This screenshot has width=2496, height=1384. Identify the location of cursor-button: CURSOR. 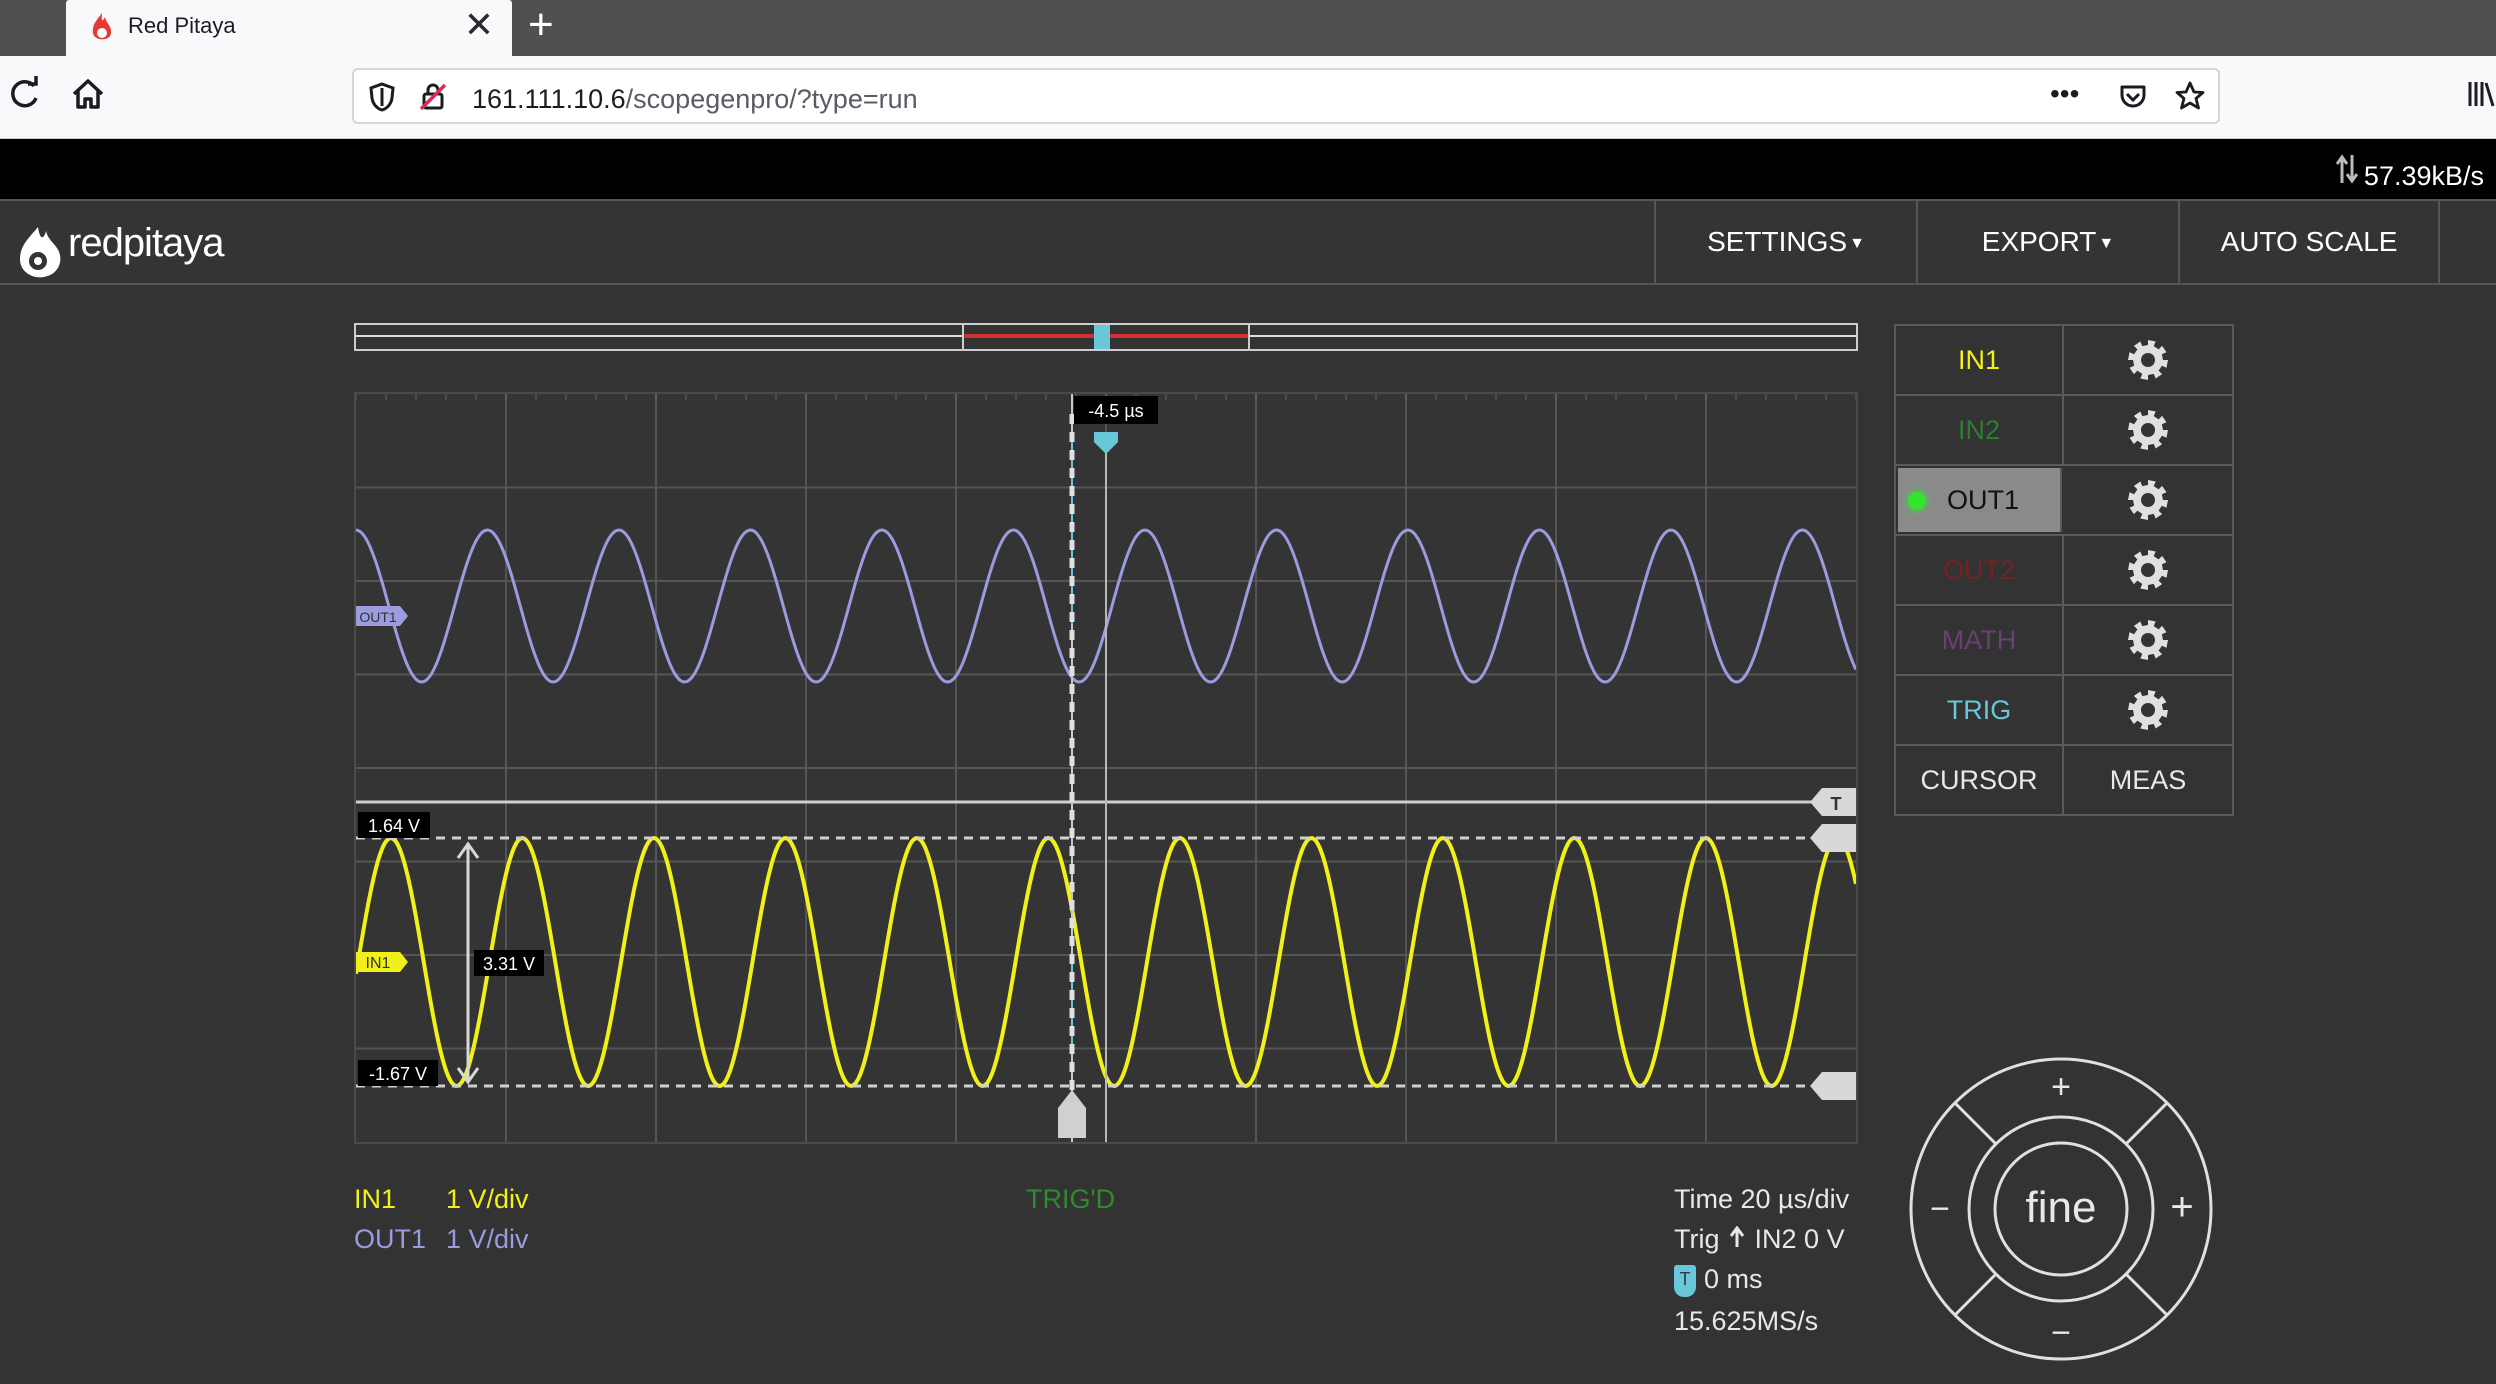
(1980, 780).